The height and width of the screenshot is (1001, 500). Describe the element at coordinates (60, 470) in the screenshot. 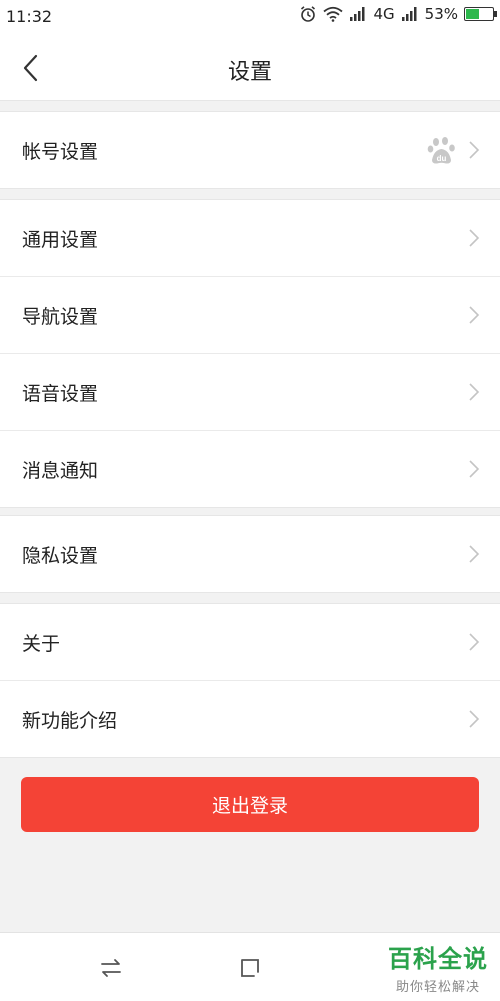

I see `settings-item-label: 消息通知` at that location.